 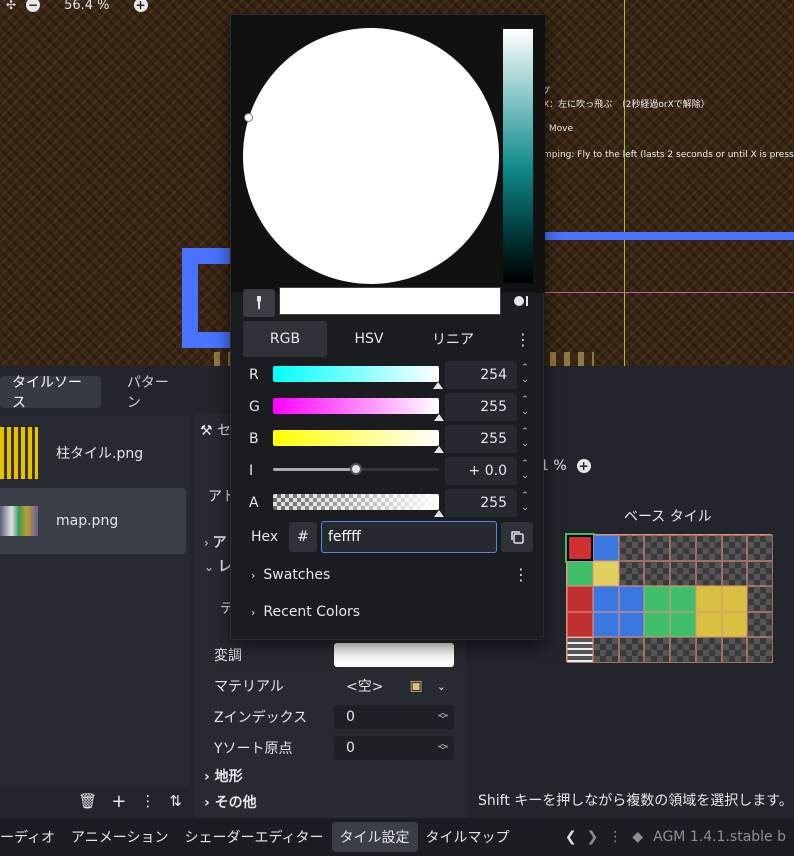 What do you see at coordinates (356, 469) in the screenshot?
I see `slider-knob` at bounding box center [356, 469].